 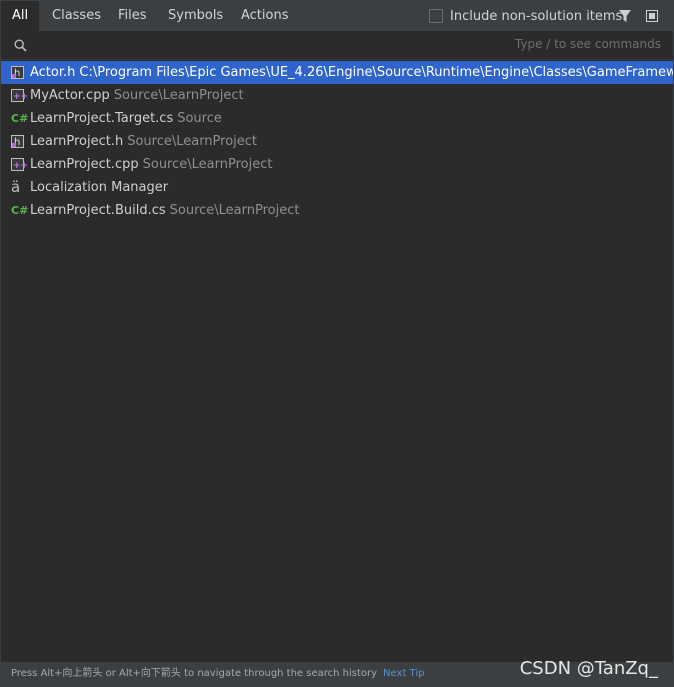 What do you see at coordinates (403, 673) in the screenshot?
I see `next-tip-link: Next Tip` at bounding box center [403, 673].